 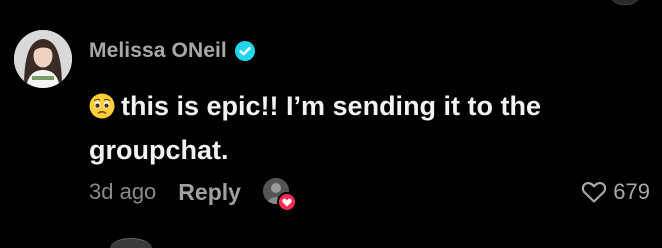 What do you see at coordinates (123, 191) in the screenshot?
I see `comment-timestamp: 3d ago` at bounding box center [123, 191].